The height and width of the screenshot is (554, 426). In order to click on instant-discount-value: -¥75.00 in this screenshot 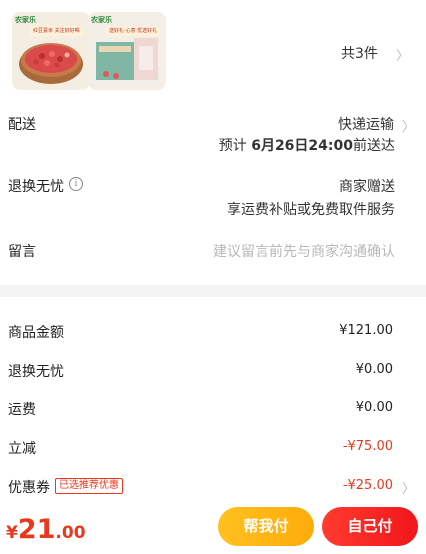, I will do `click(367, 446)`.